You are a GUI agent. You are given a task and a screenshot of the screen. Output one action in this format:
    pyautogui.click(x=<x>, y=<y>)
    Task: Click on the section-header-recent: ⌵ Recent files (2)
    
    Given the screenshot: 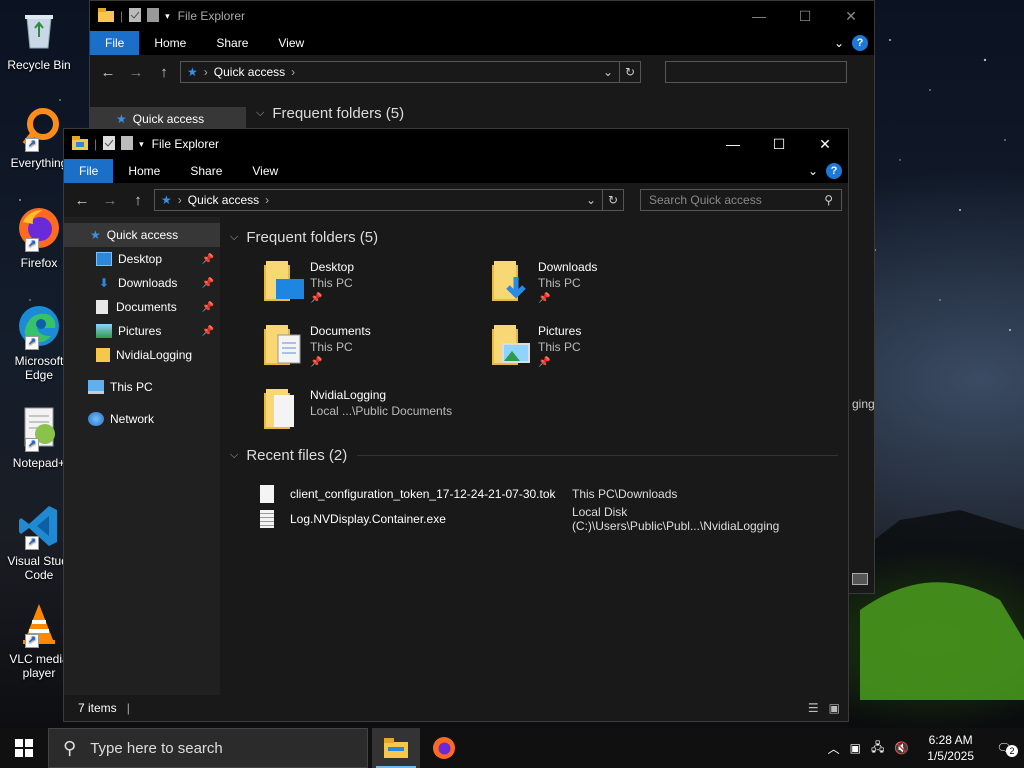 What is the action you would take?
    pyautogui.click(x=534, y=455)
    